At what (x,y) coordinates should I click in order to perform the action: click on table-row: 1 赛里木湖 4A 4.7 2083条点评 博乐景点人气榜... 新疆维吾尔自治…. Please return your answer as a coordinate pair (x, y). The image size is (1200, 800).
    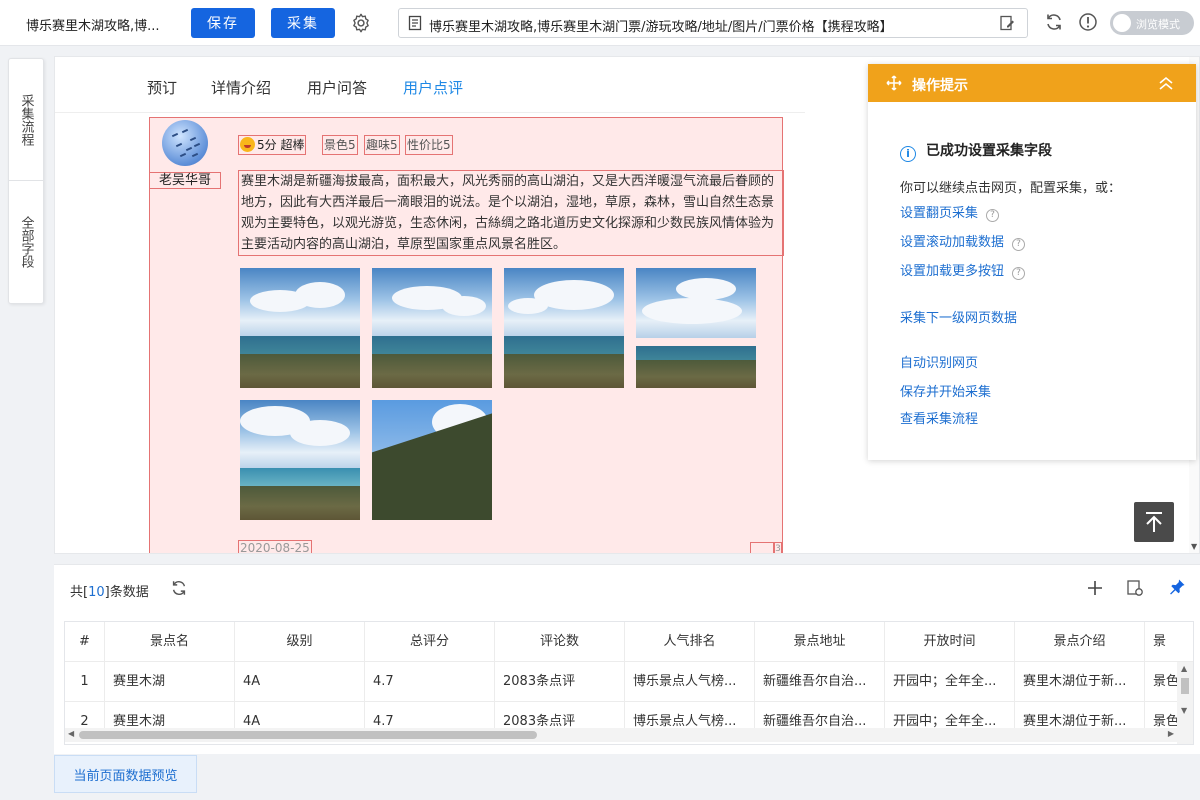
    Looking at the image, I should click on (629, 682).